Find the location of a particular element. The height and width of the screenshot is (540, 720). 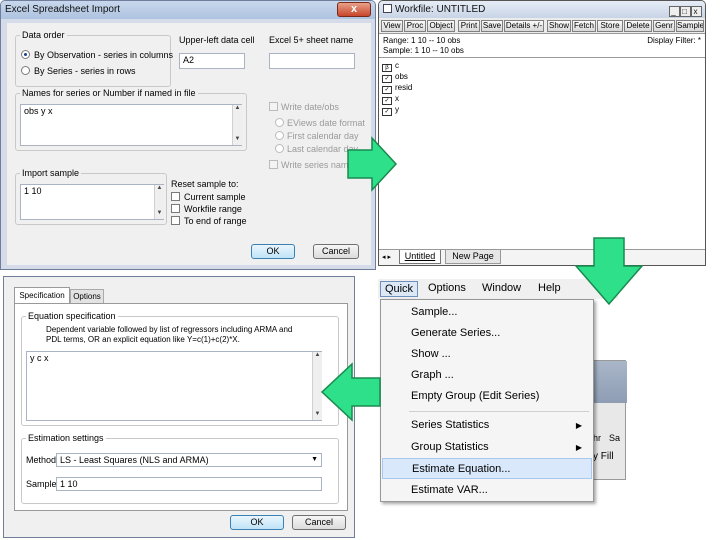

background-text: y Fill is located at coordinates (603, 456).